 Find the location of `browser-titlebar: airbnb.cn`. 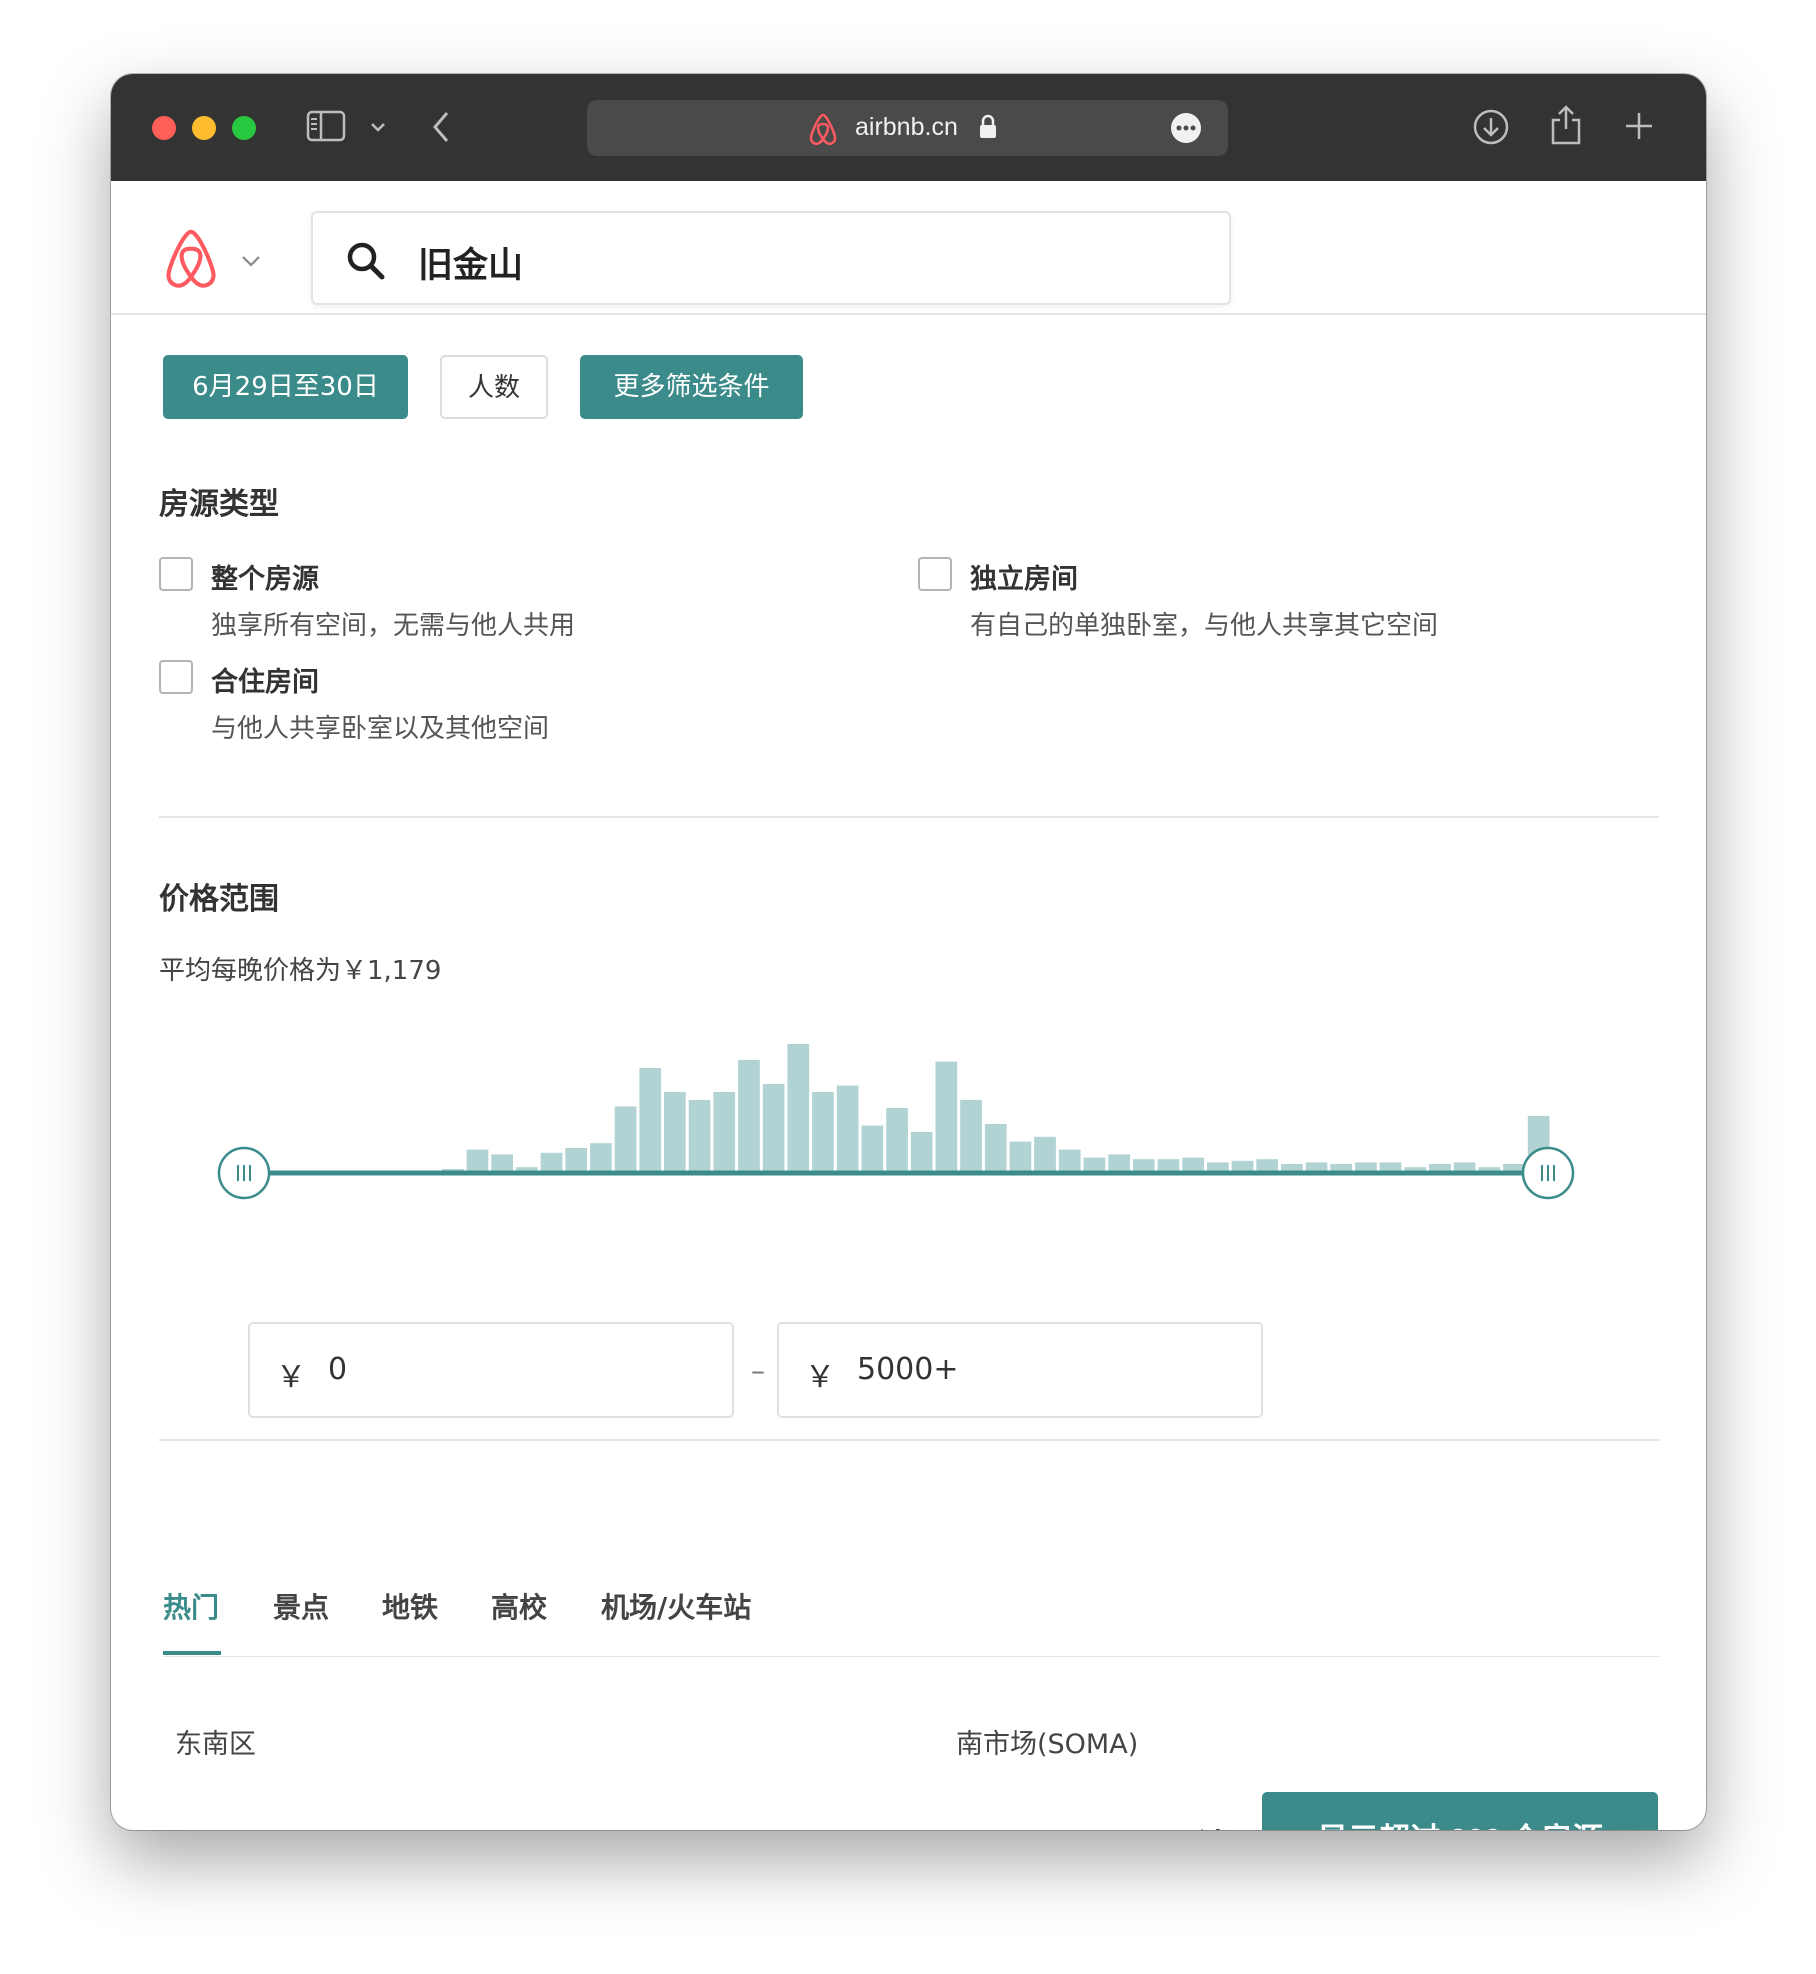

browser-titlebar: airbnb.cn is located at coordinates (908, 127).